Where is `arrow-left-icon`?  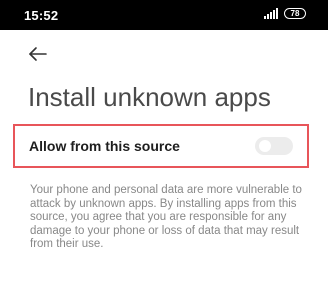
arrow-left-icon is located at coordinates (38, 54).